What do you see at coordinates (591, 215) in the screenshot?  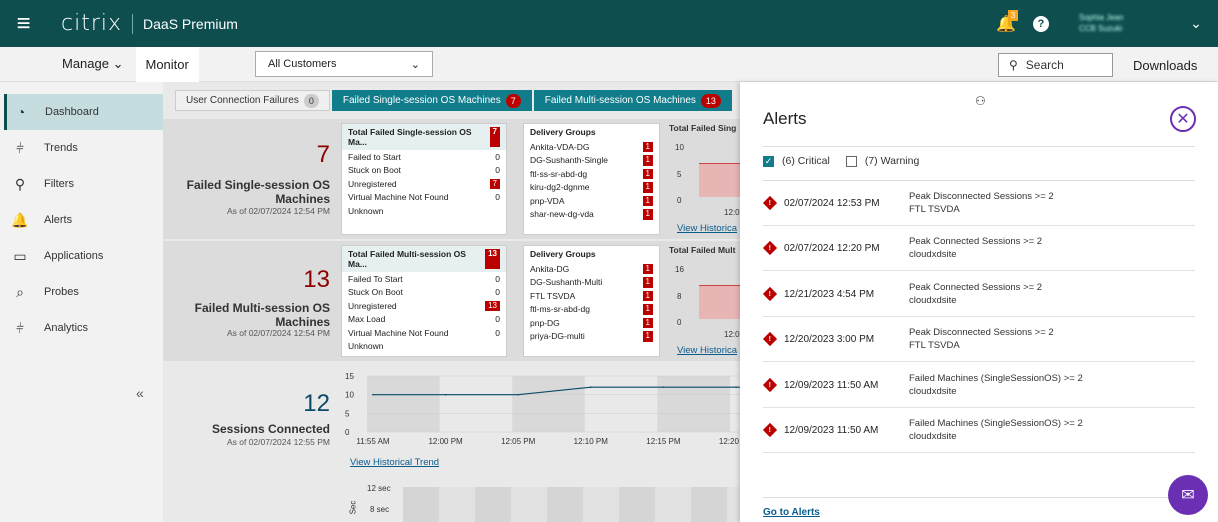 I see `list-item: shar-new-dg-vda 1` at bounding box center [591, 215].